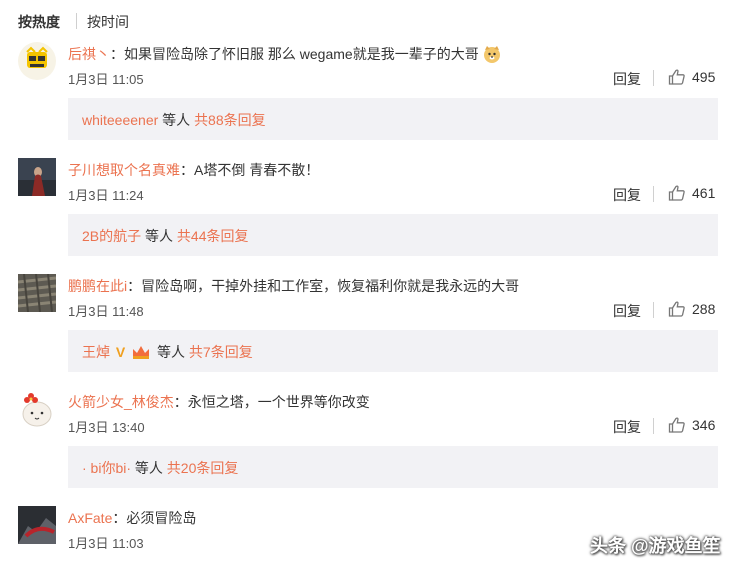 The height and width of the screenshot is (570, 744). I want to click on reply-username: 2B的航子, so click(111, 236).